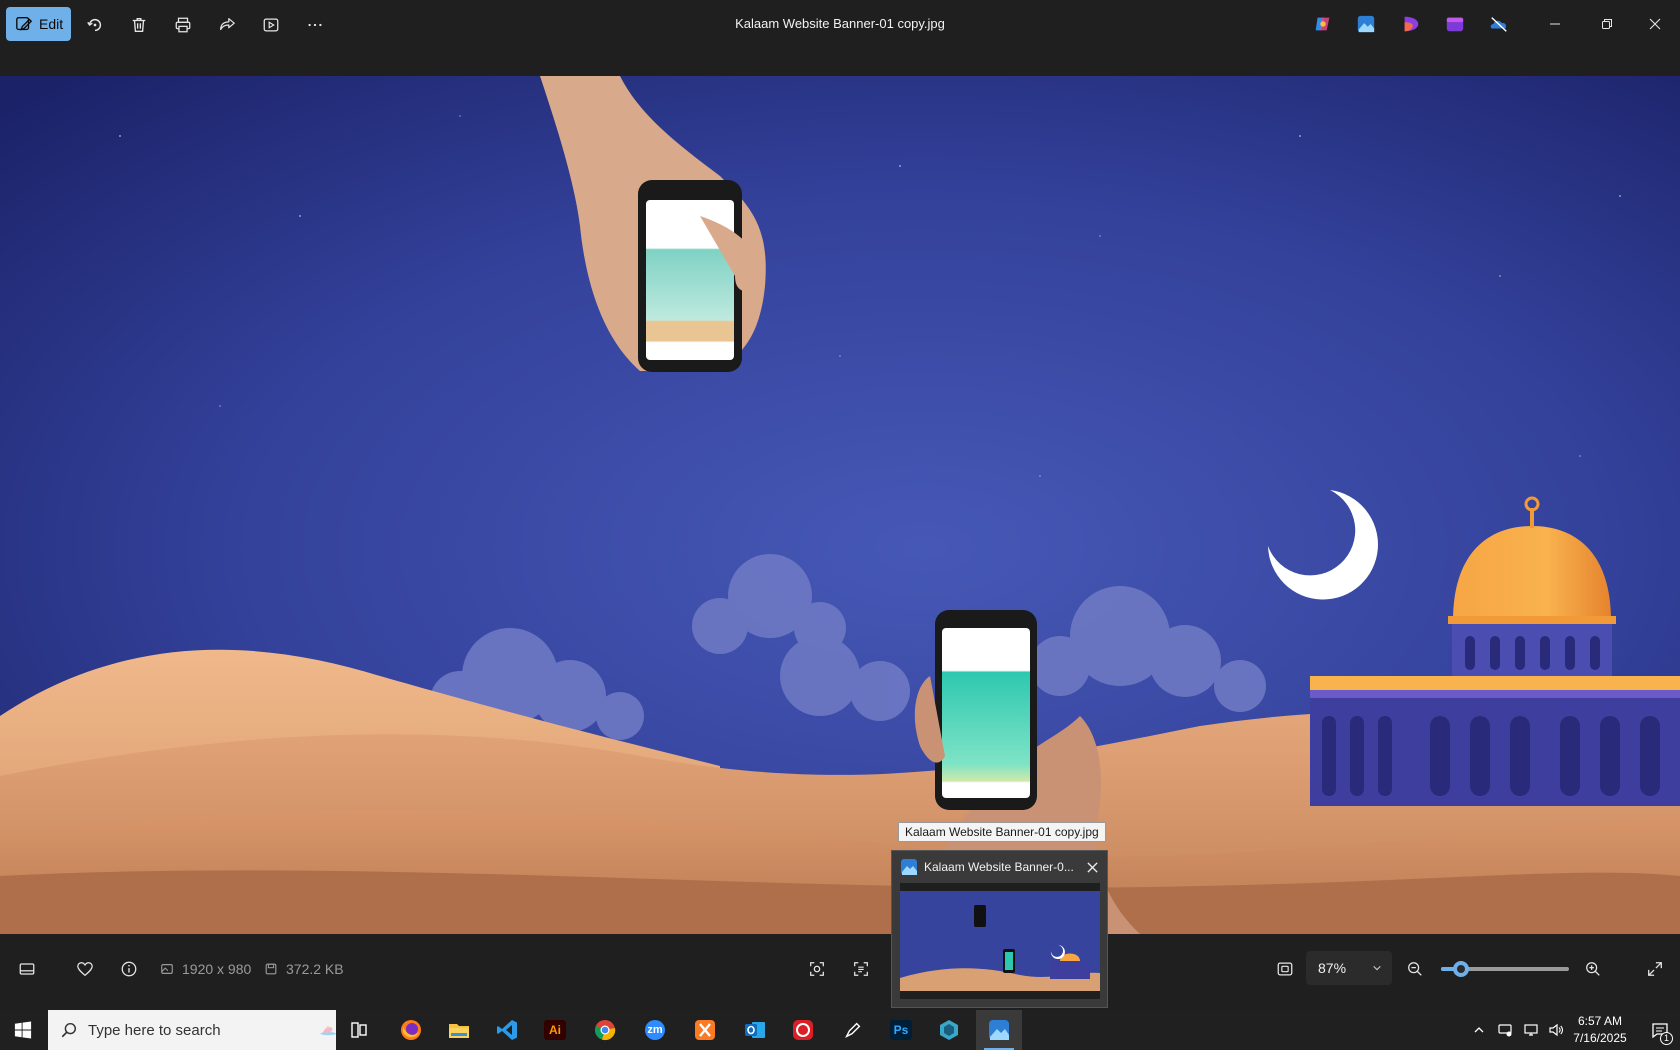 The width and height of the screenshot is (1680, 1050). I want to click on dimensions-text: 1920 x 980, so click(217, 969).